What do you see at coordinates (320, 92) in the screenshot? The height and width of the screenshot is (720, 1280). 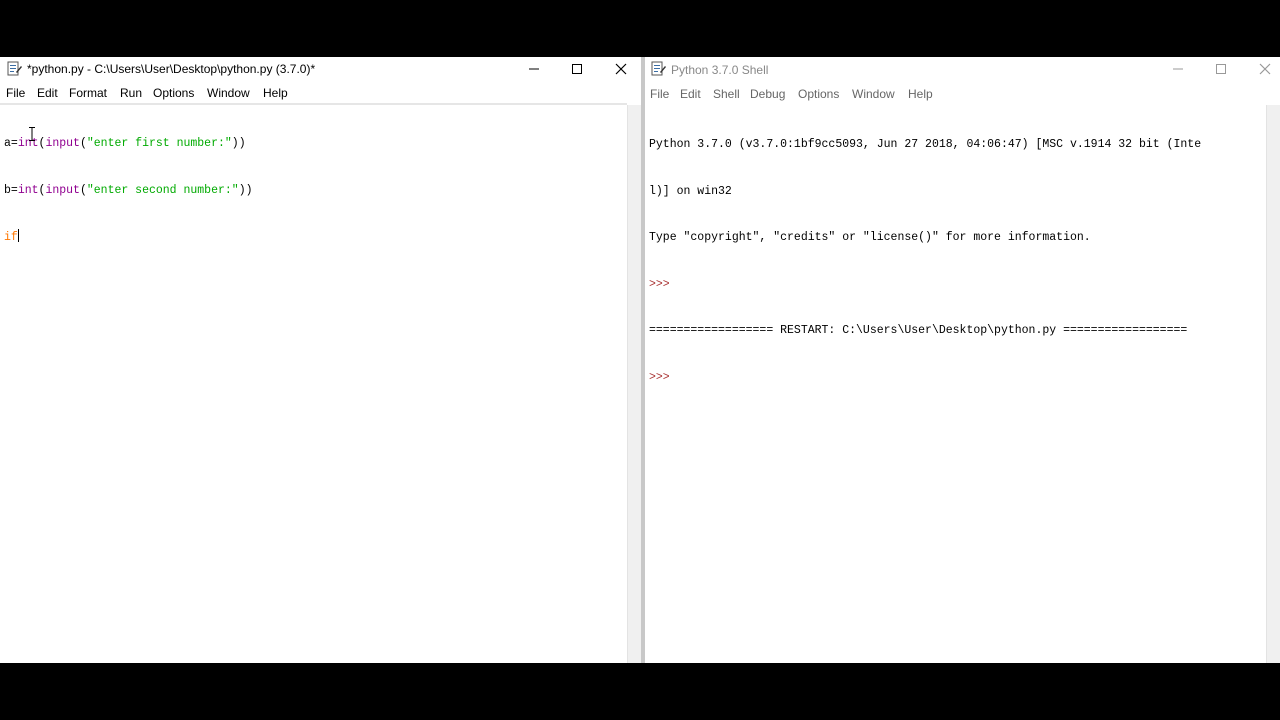 I see `editor-menubar: File Edit Format Run Options Window Help` at bounding box center [320, 92].